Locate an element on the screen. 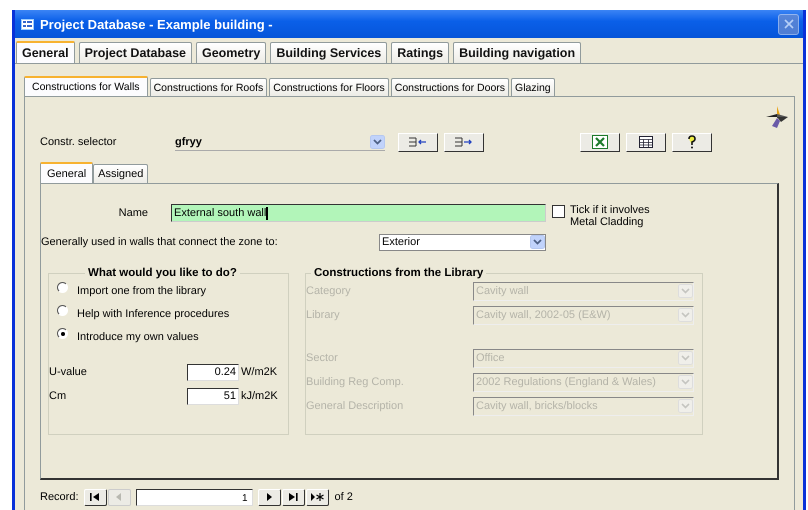  main-tab: Project Database is located at coordinates (135, 52).